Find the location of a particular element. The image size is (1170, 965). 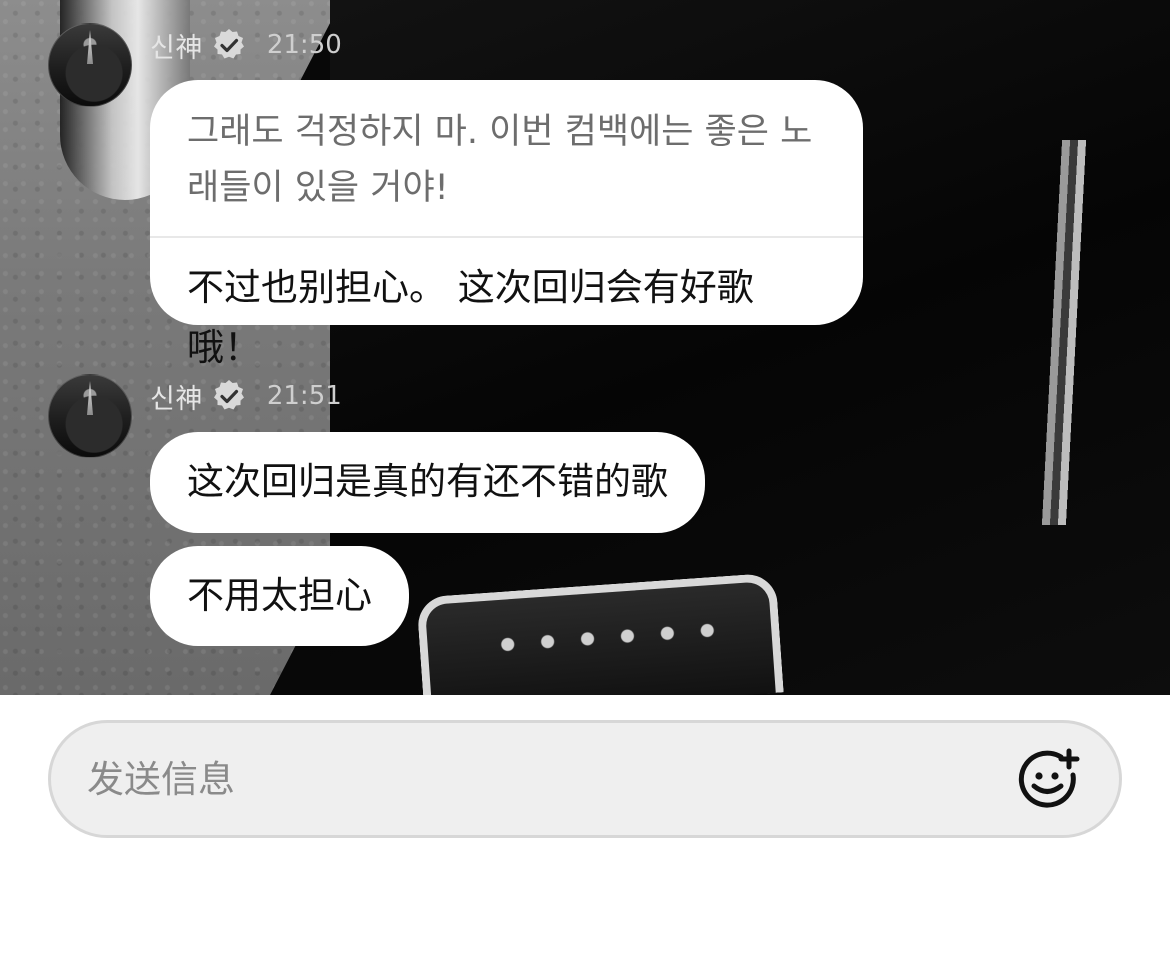

message-time: 21:50 is located at coordinates (304, 45).